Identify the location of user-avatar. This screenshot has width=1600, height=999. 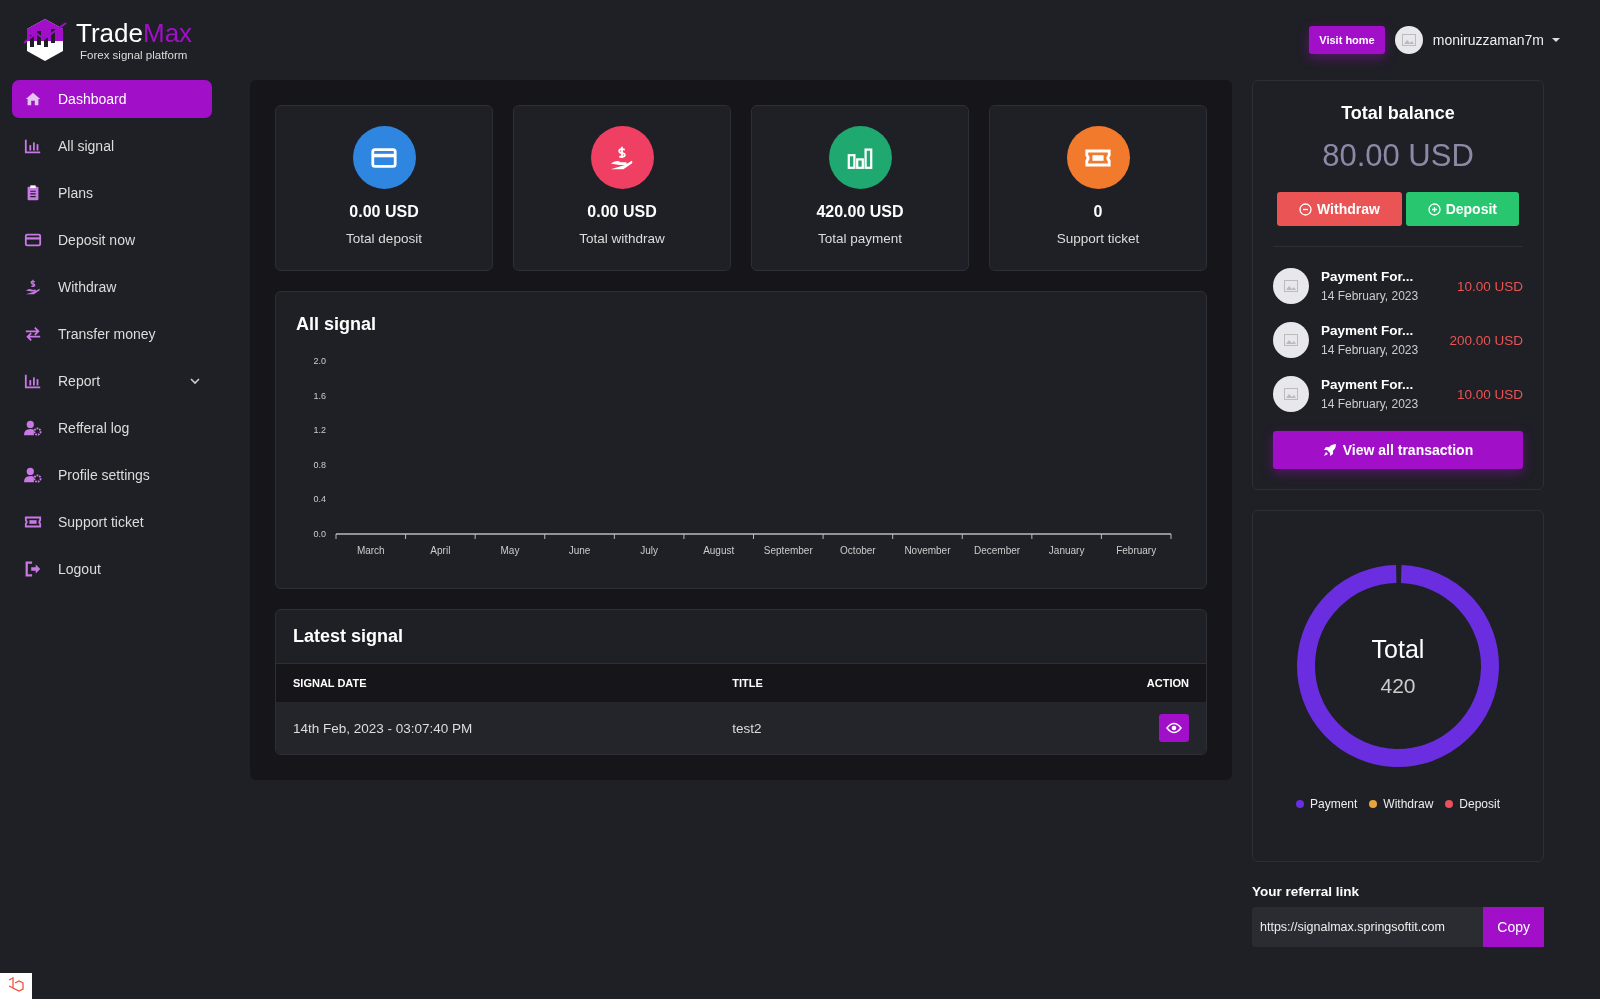
(1408, 40).